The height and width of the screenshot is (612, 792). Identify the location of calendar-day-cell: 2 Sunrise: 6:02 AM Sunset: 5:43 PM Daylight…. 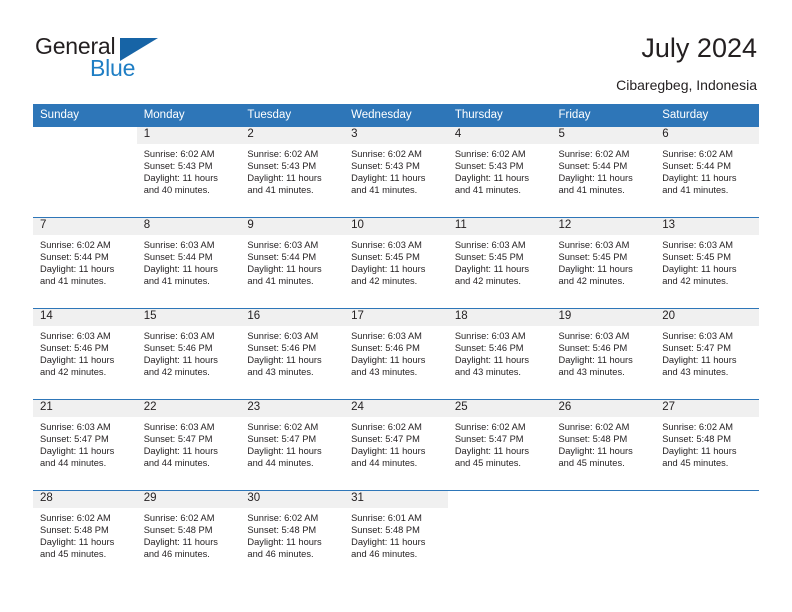
(292, 172).